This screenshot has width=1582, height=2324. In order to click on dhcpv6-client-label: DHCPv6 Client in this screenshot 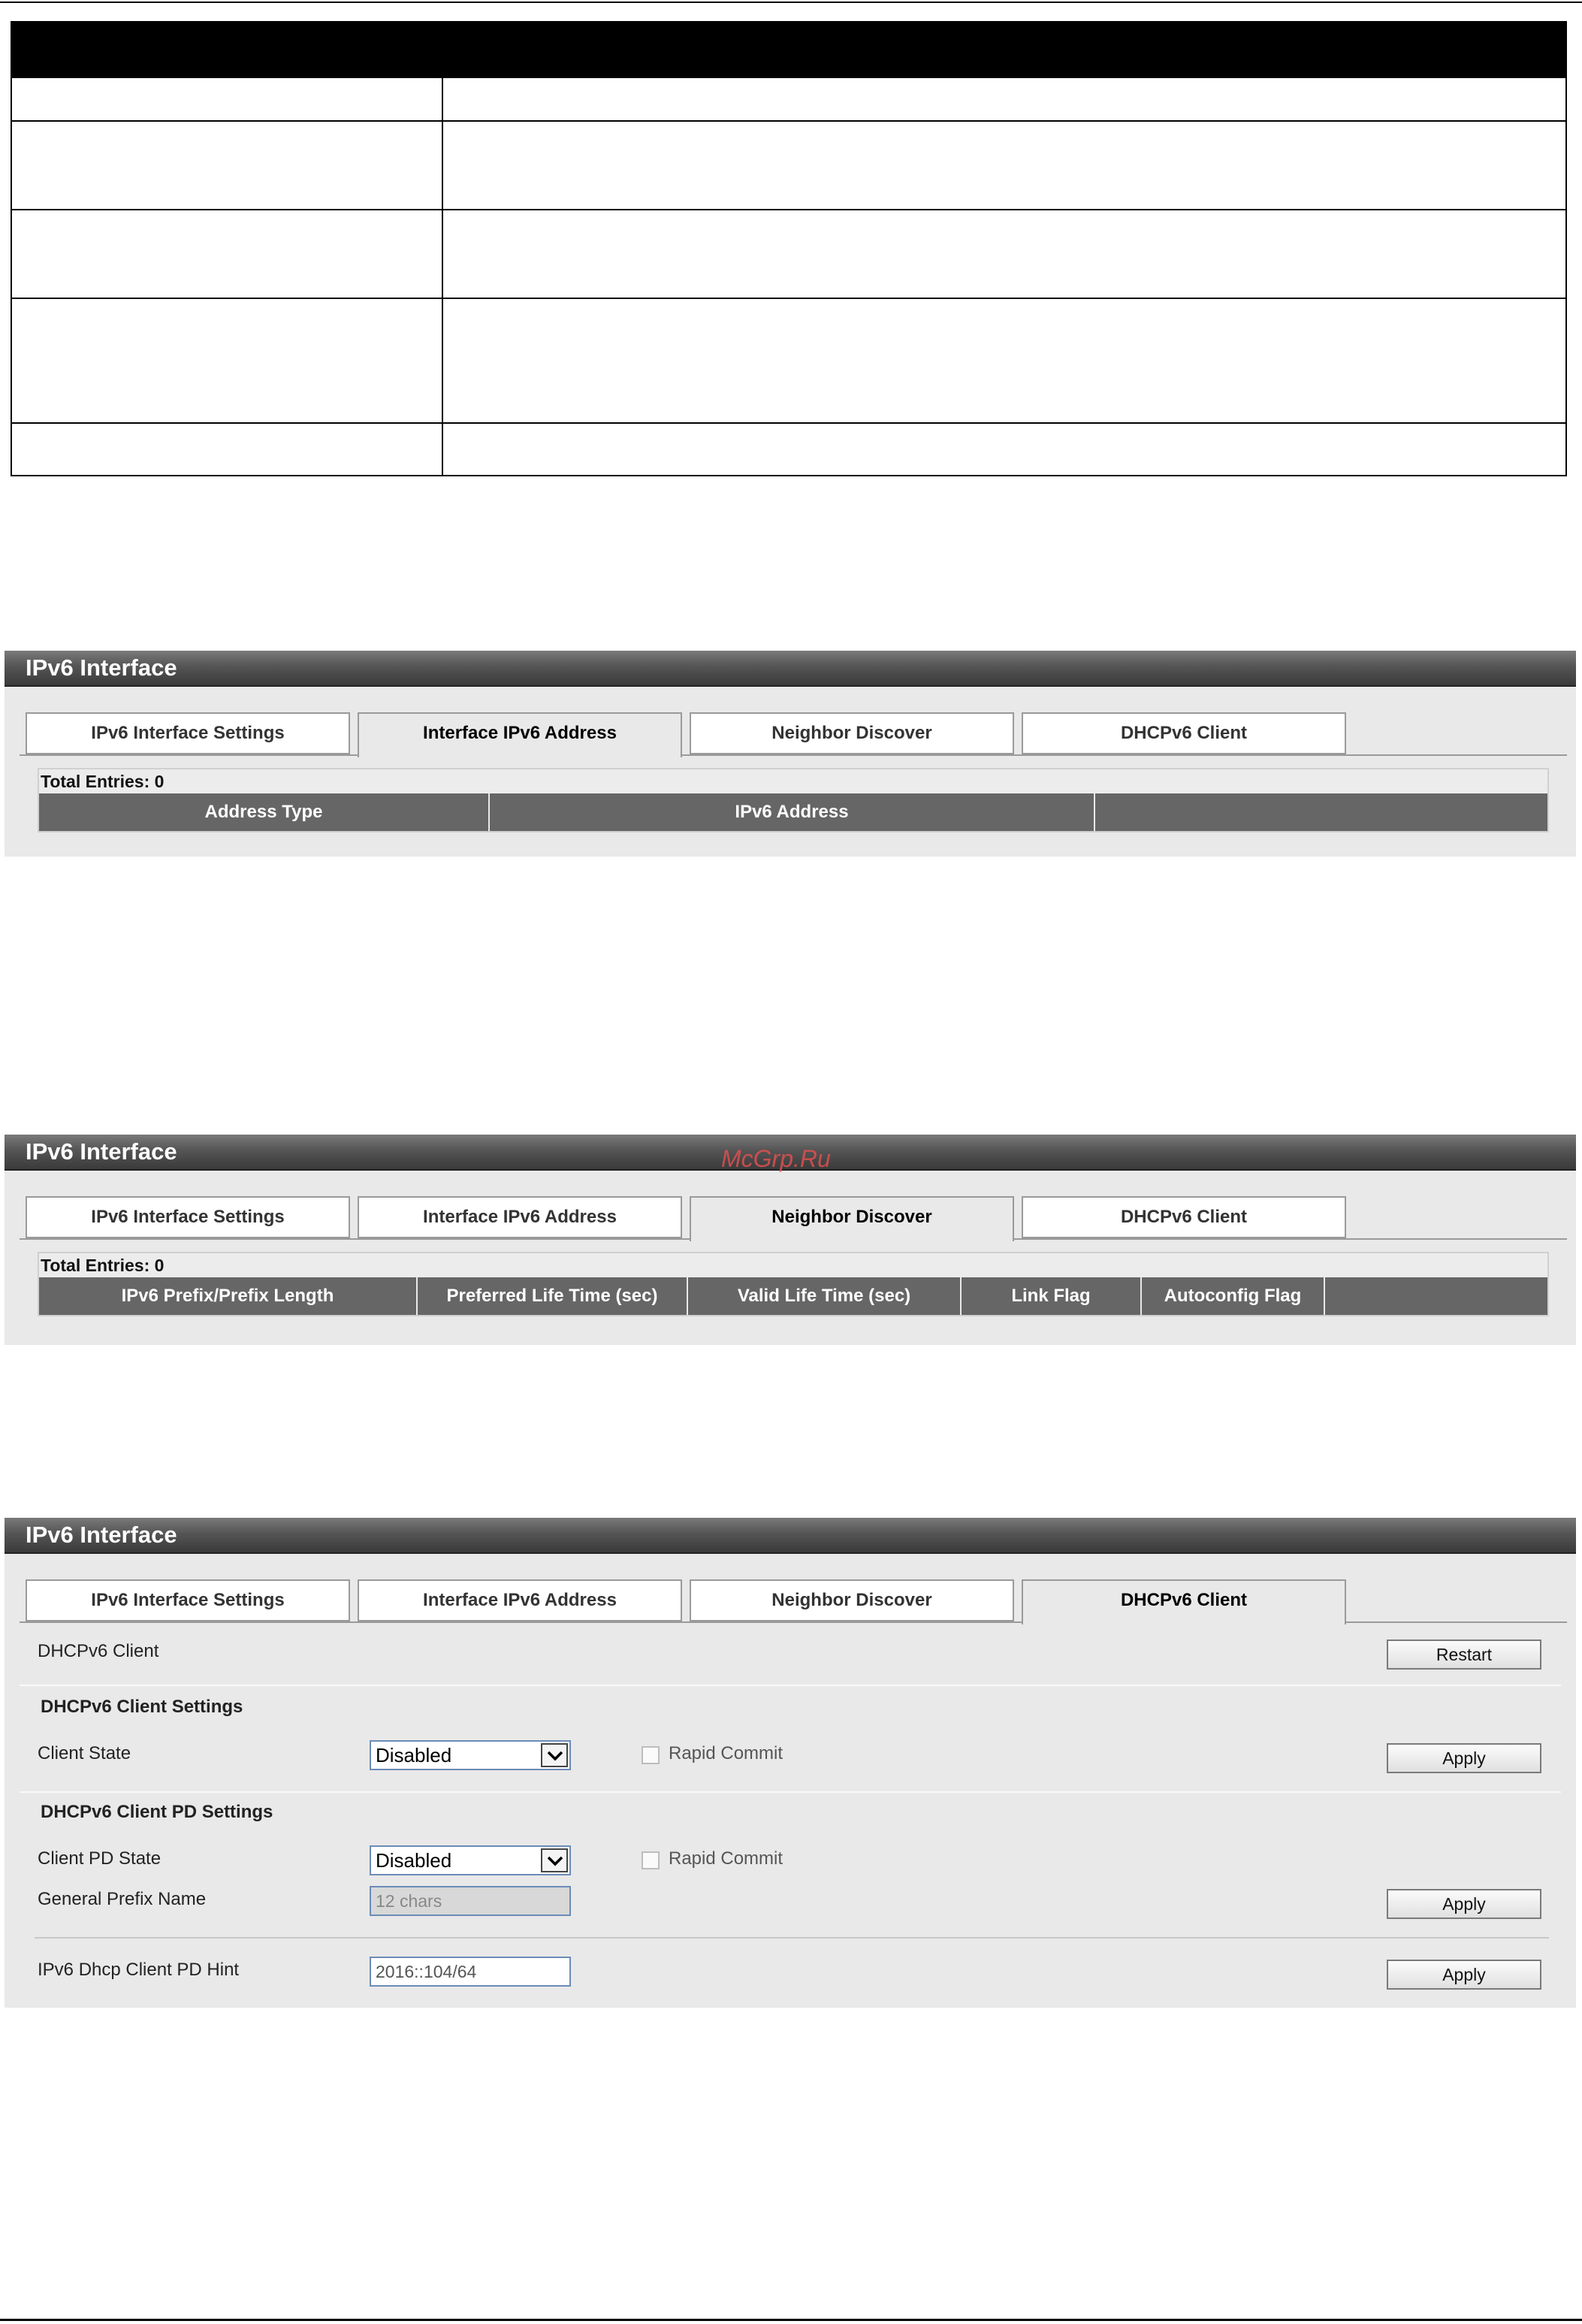, I will do `click(99, 1651)`.